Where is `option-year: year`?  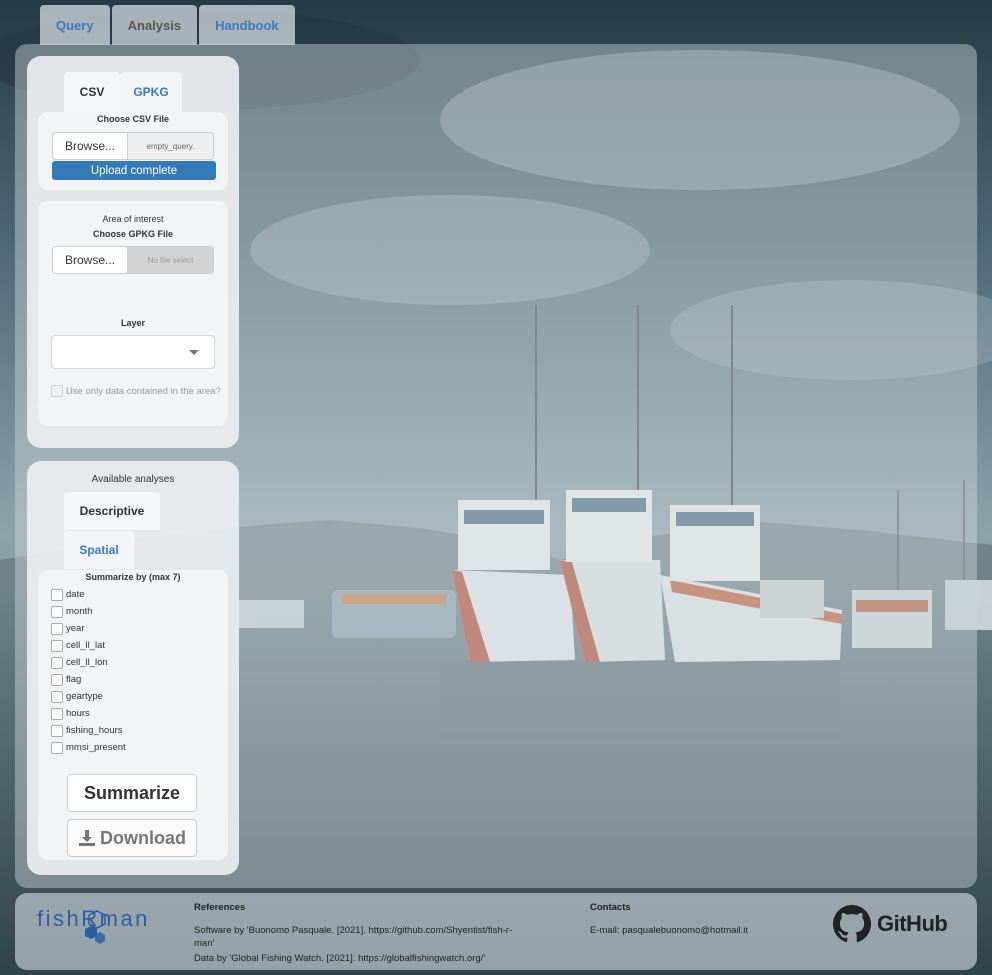 option-year: year is located at coordinates (88, 628).